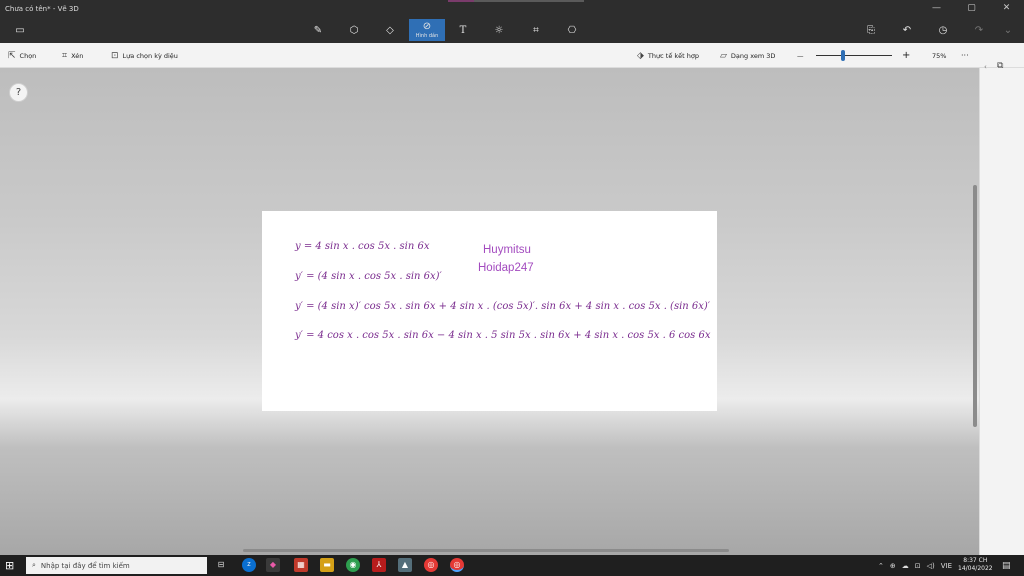 This screenshot has width=1024, height=576. What do you see at coordinates (893, 566) in the screenshot?
I see `tray-app-icon: ⊕` at bounding box center [893, 566].